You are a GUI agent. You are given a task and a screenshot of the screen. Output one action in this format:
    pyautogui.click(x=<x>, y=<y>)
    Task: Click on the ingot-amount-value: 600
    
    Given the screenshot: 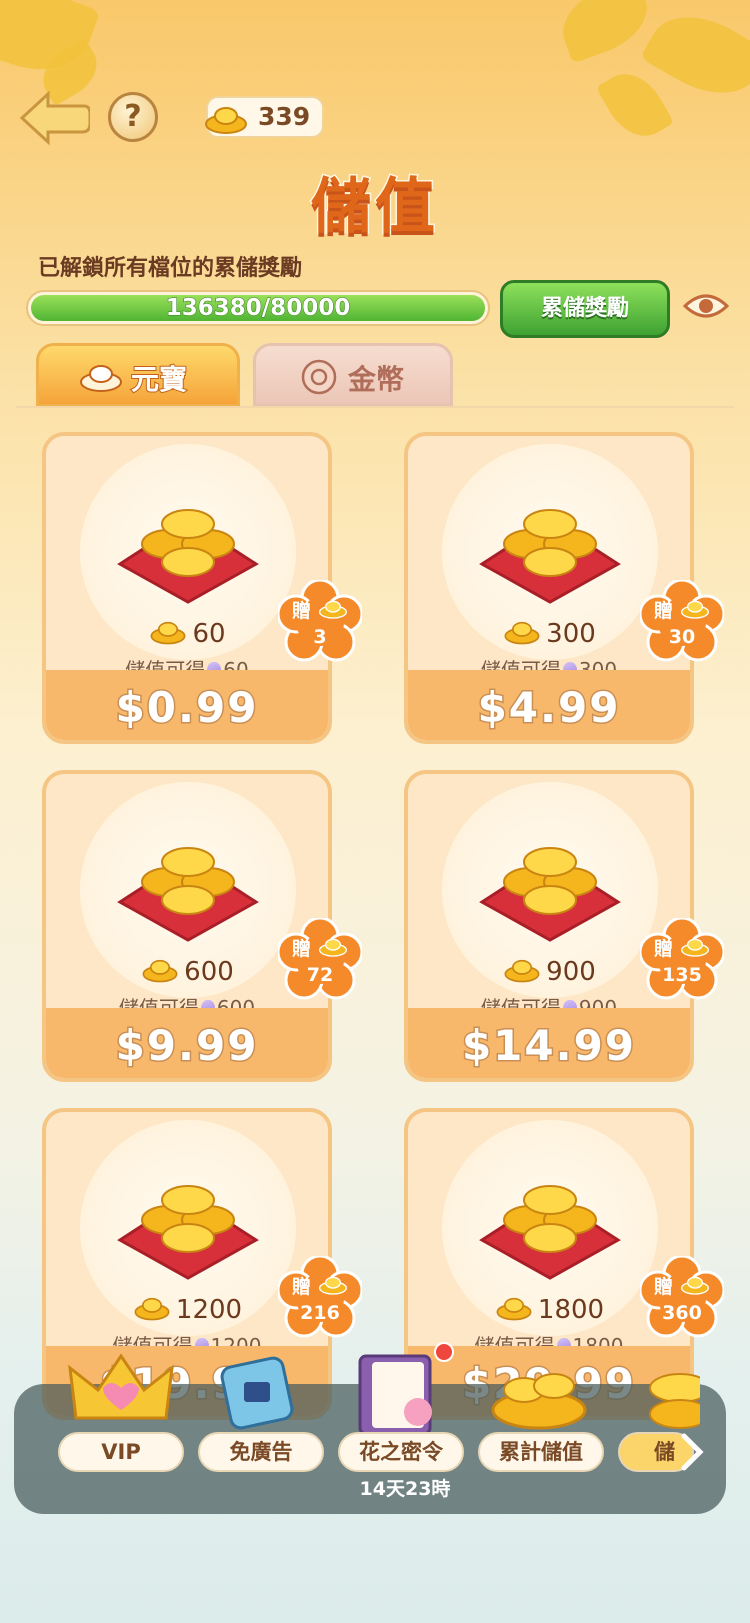 What is the action you would take?
    pyautogui.click(x=209, y=972)
    